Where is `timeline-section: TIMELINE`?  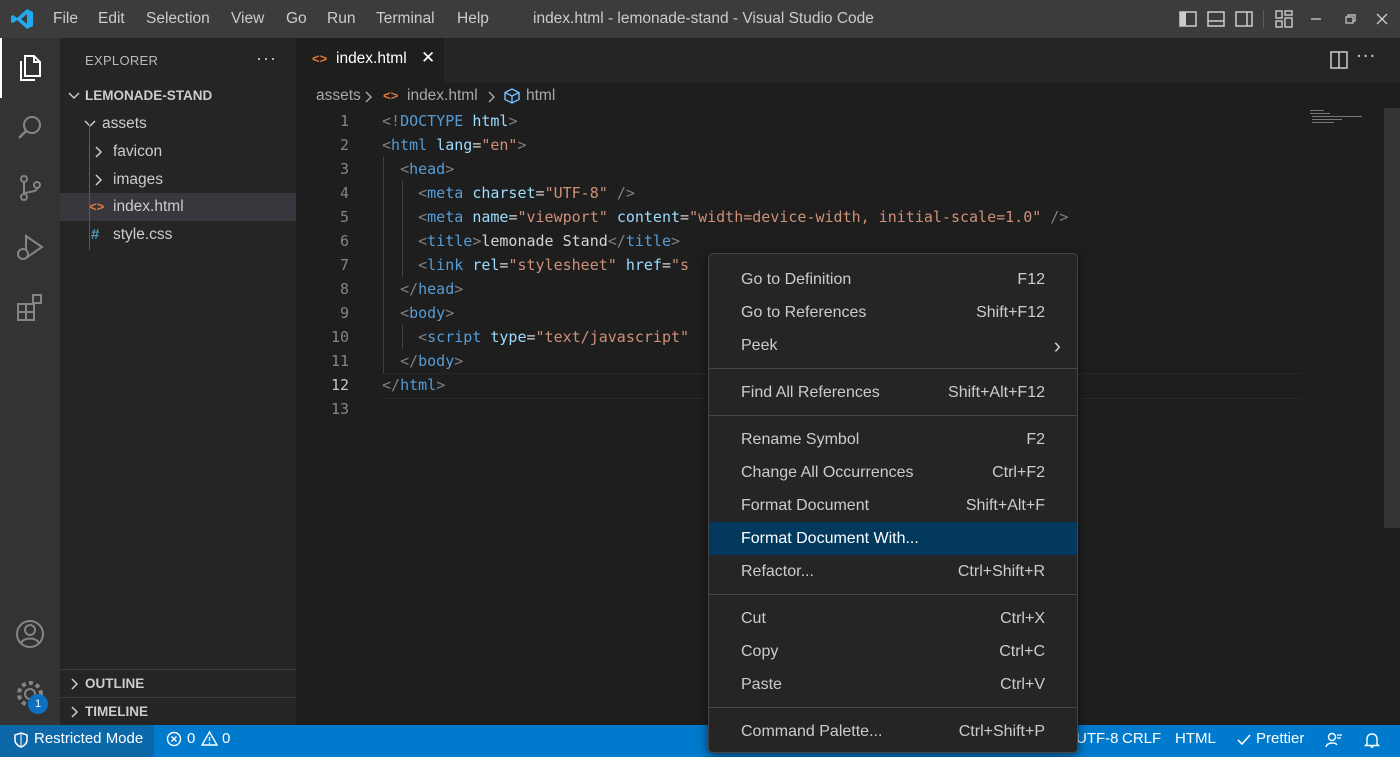 timeline-section: TIMELINE is located at coordinates (178, 712).